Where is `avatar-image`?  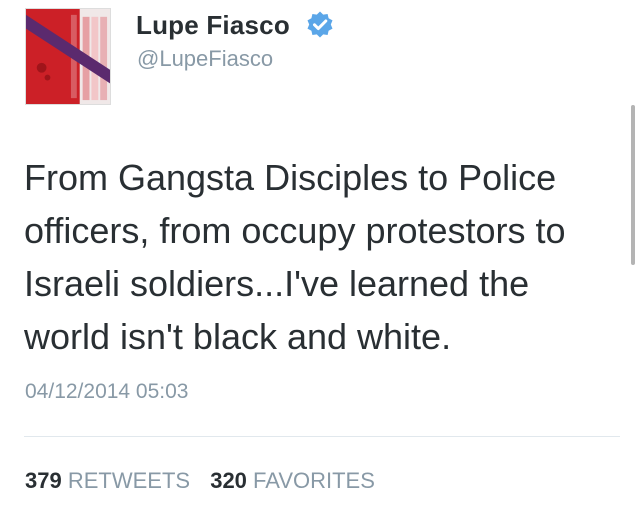 avatar-image is located at coordinates (68, 56).